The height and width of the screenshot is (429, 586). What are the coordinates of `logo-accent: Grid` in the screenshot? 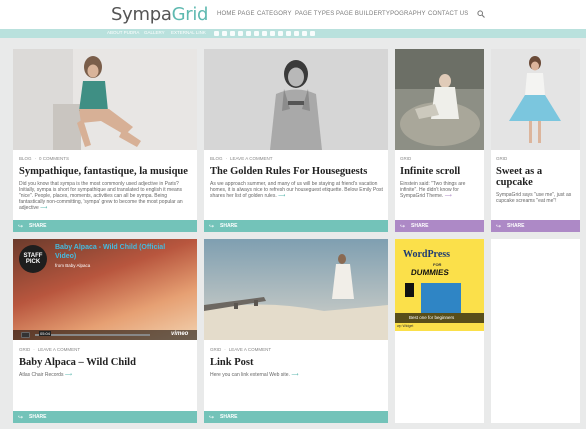 It's located at (190, 14).